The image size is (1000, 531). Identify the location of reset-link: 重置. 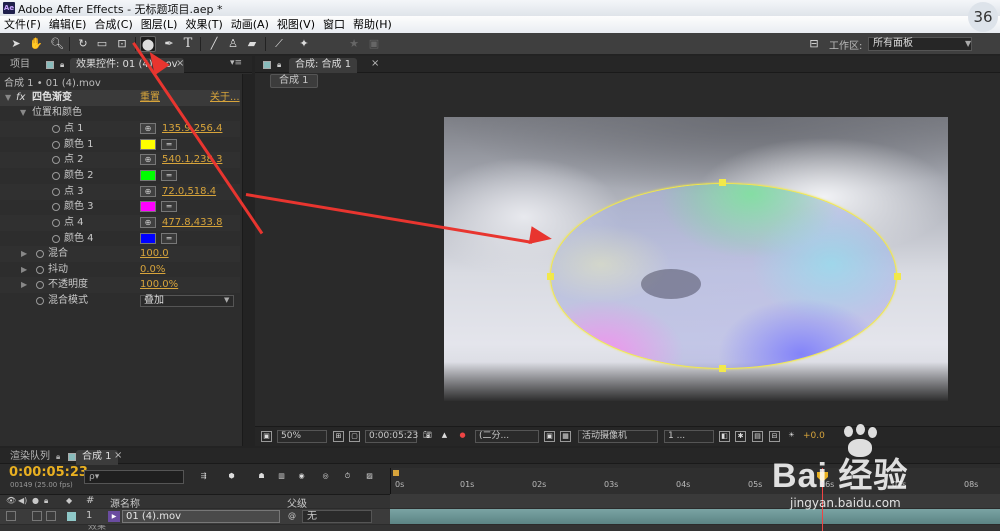
(150, 97).